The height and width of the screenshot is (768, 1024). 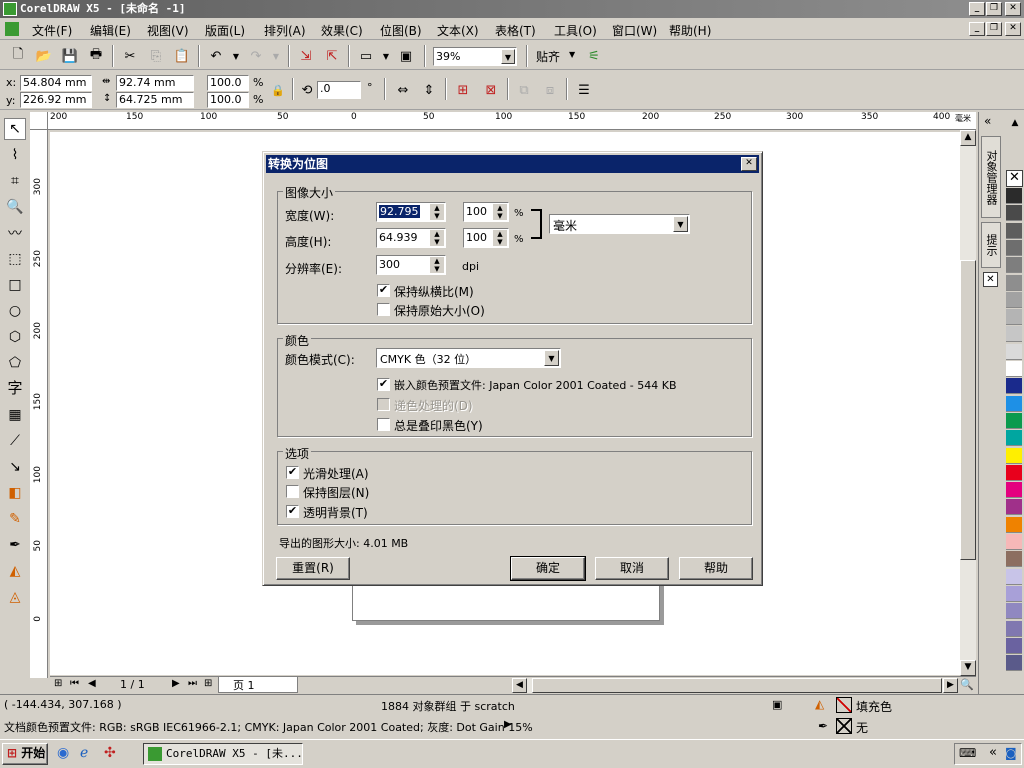 What do you see at coordinates (208, 683) in the screenshot?
I see `add-page-after-icon: ⊞` at bounding box center [208, 683].